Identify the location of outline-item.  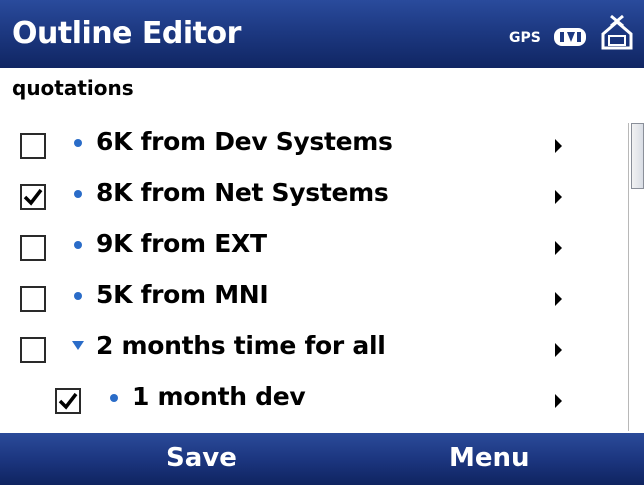
(305, 427).